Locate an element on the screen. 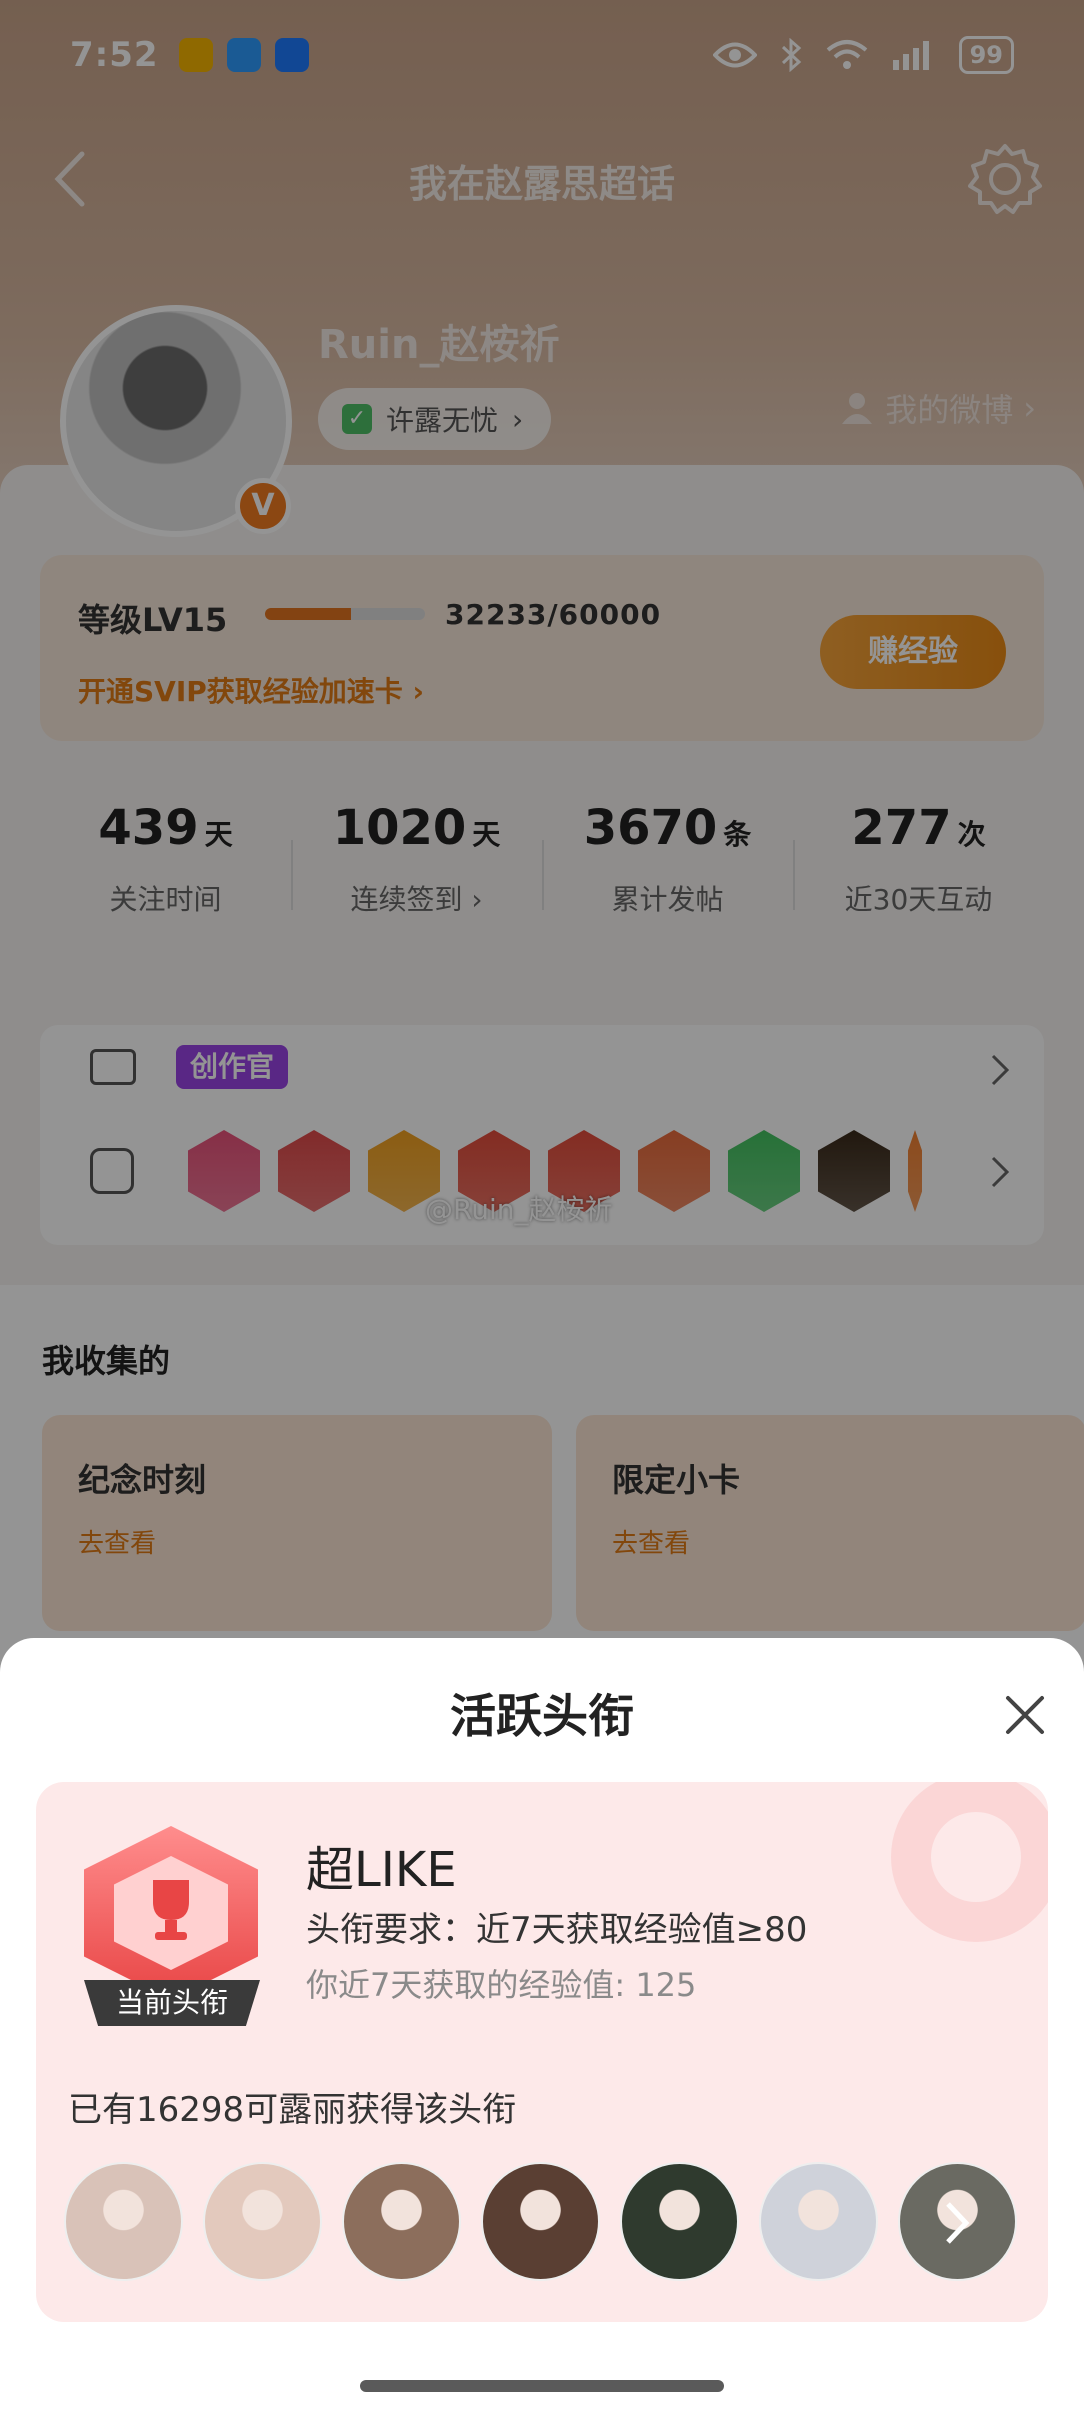 This screenshot has width=1084, height=2412. more-avatars-button is located at coordinates (957, 2221).